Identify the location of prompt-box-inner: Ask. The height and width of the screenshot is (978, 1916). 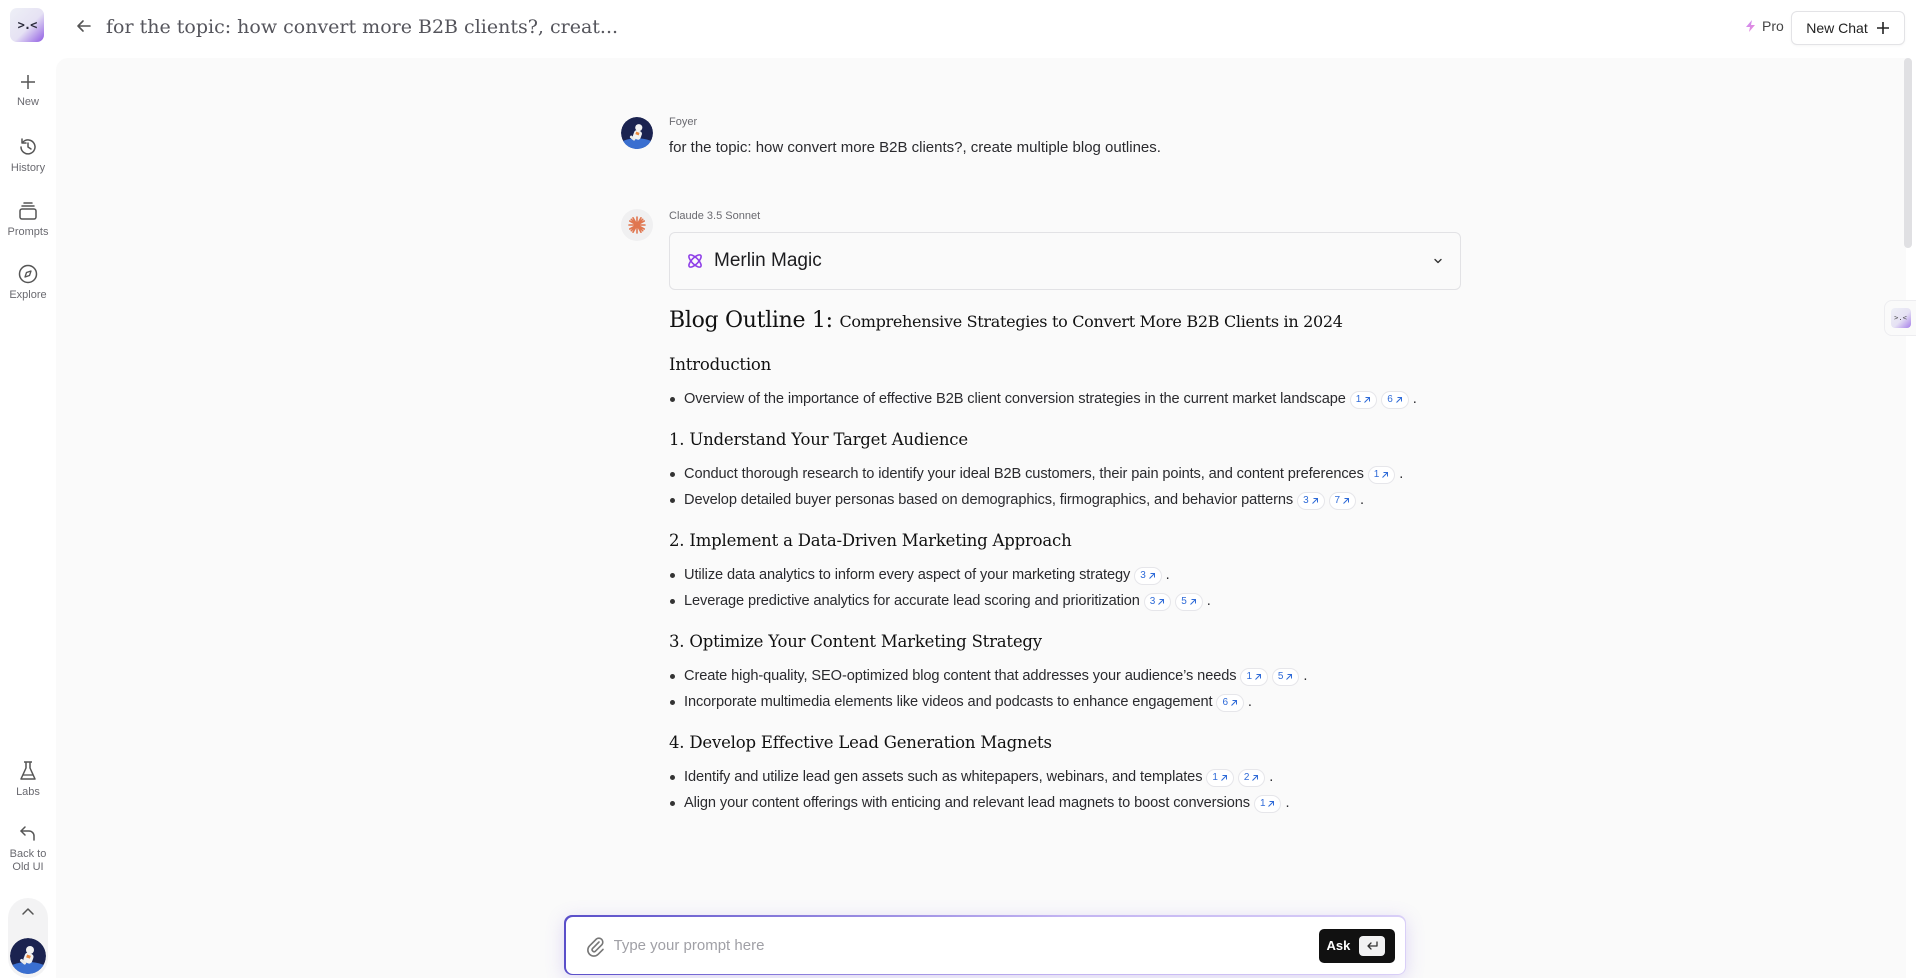
(985, 945).